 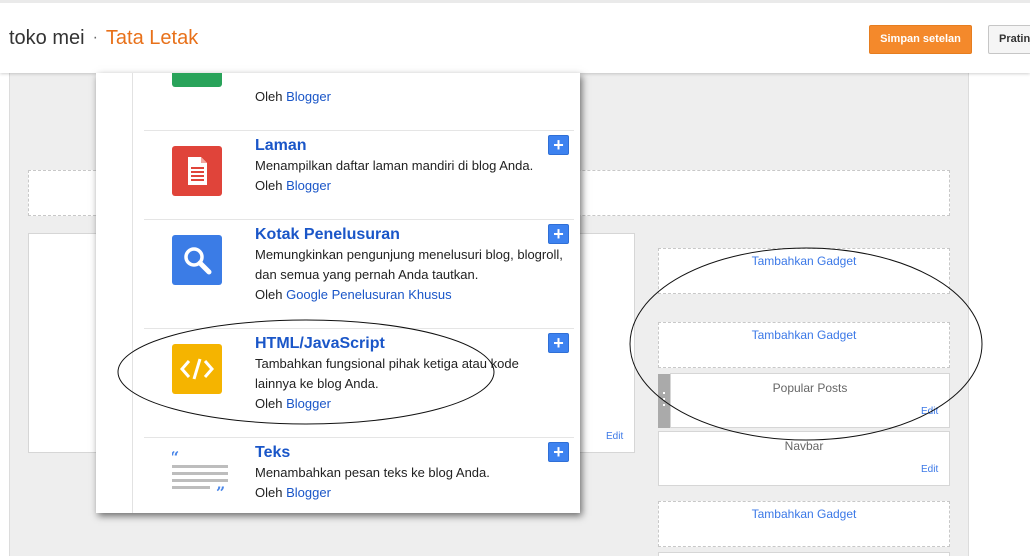 I want to click on drag-handle, so click(x=664, y=401).